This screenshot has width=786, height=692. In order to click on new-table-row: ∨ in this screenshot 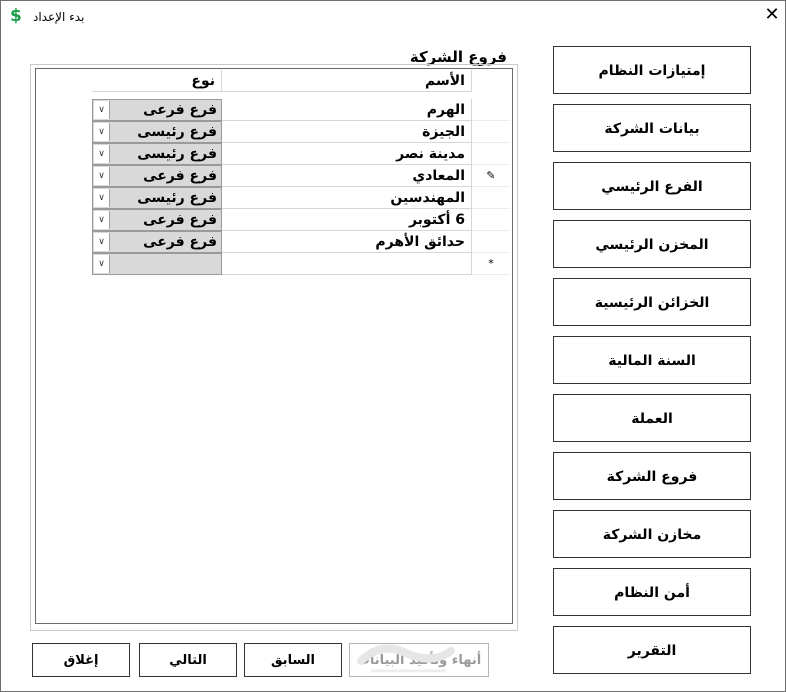, I will do `click(282, 264)`.